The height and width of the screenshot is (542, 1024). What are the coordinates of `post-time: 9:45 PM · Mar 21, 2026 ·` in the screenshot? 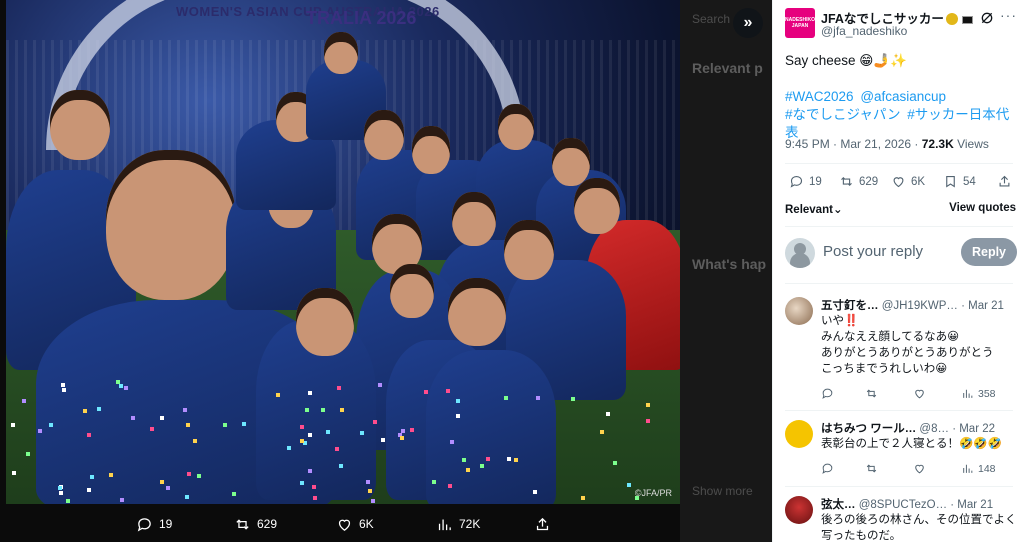 It's located at (853, 144).